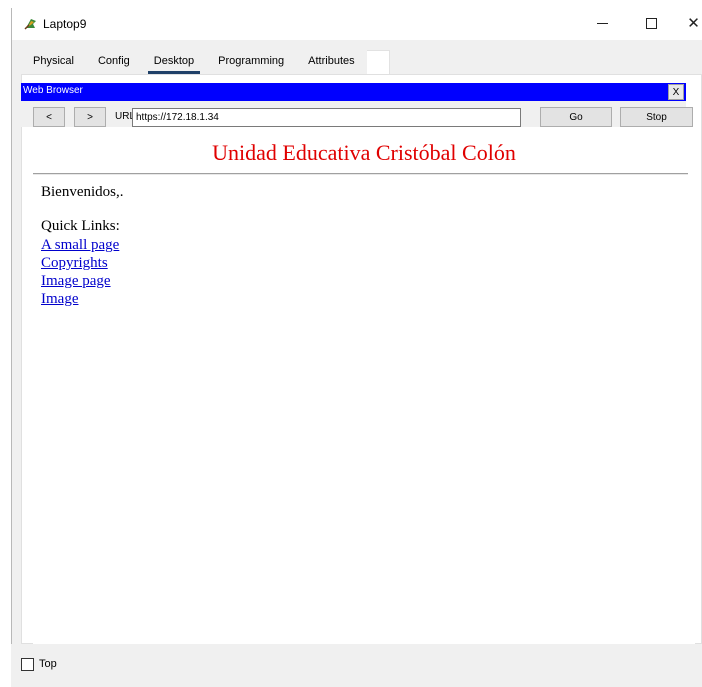 The width and height of the screenshot is (702, 687). What do you see at coordinates (80, 281) in the screenshot?
I see `link-image-page: Image page` at bounding box center [80, 281].